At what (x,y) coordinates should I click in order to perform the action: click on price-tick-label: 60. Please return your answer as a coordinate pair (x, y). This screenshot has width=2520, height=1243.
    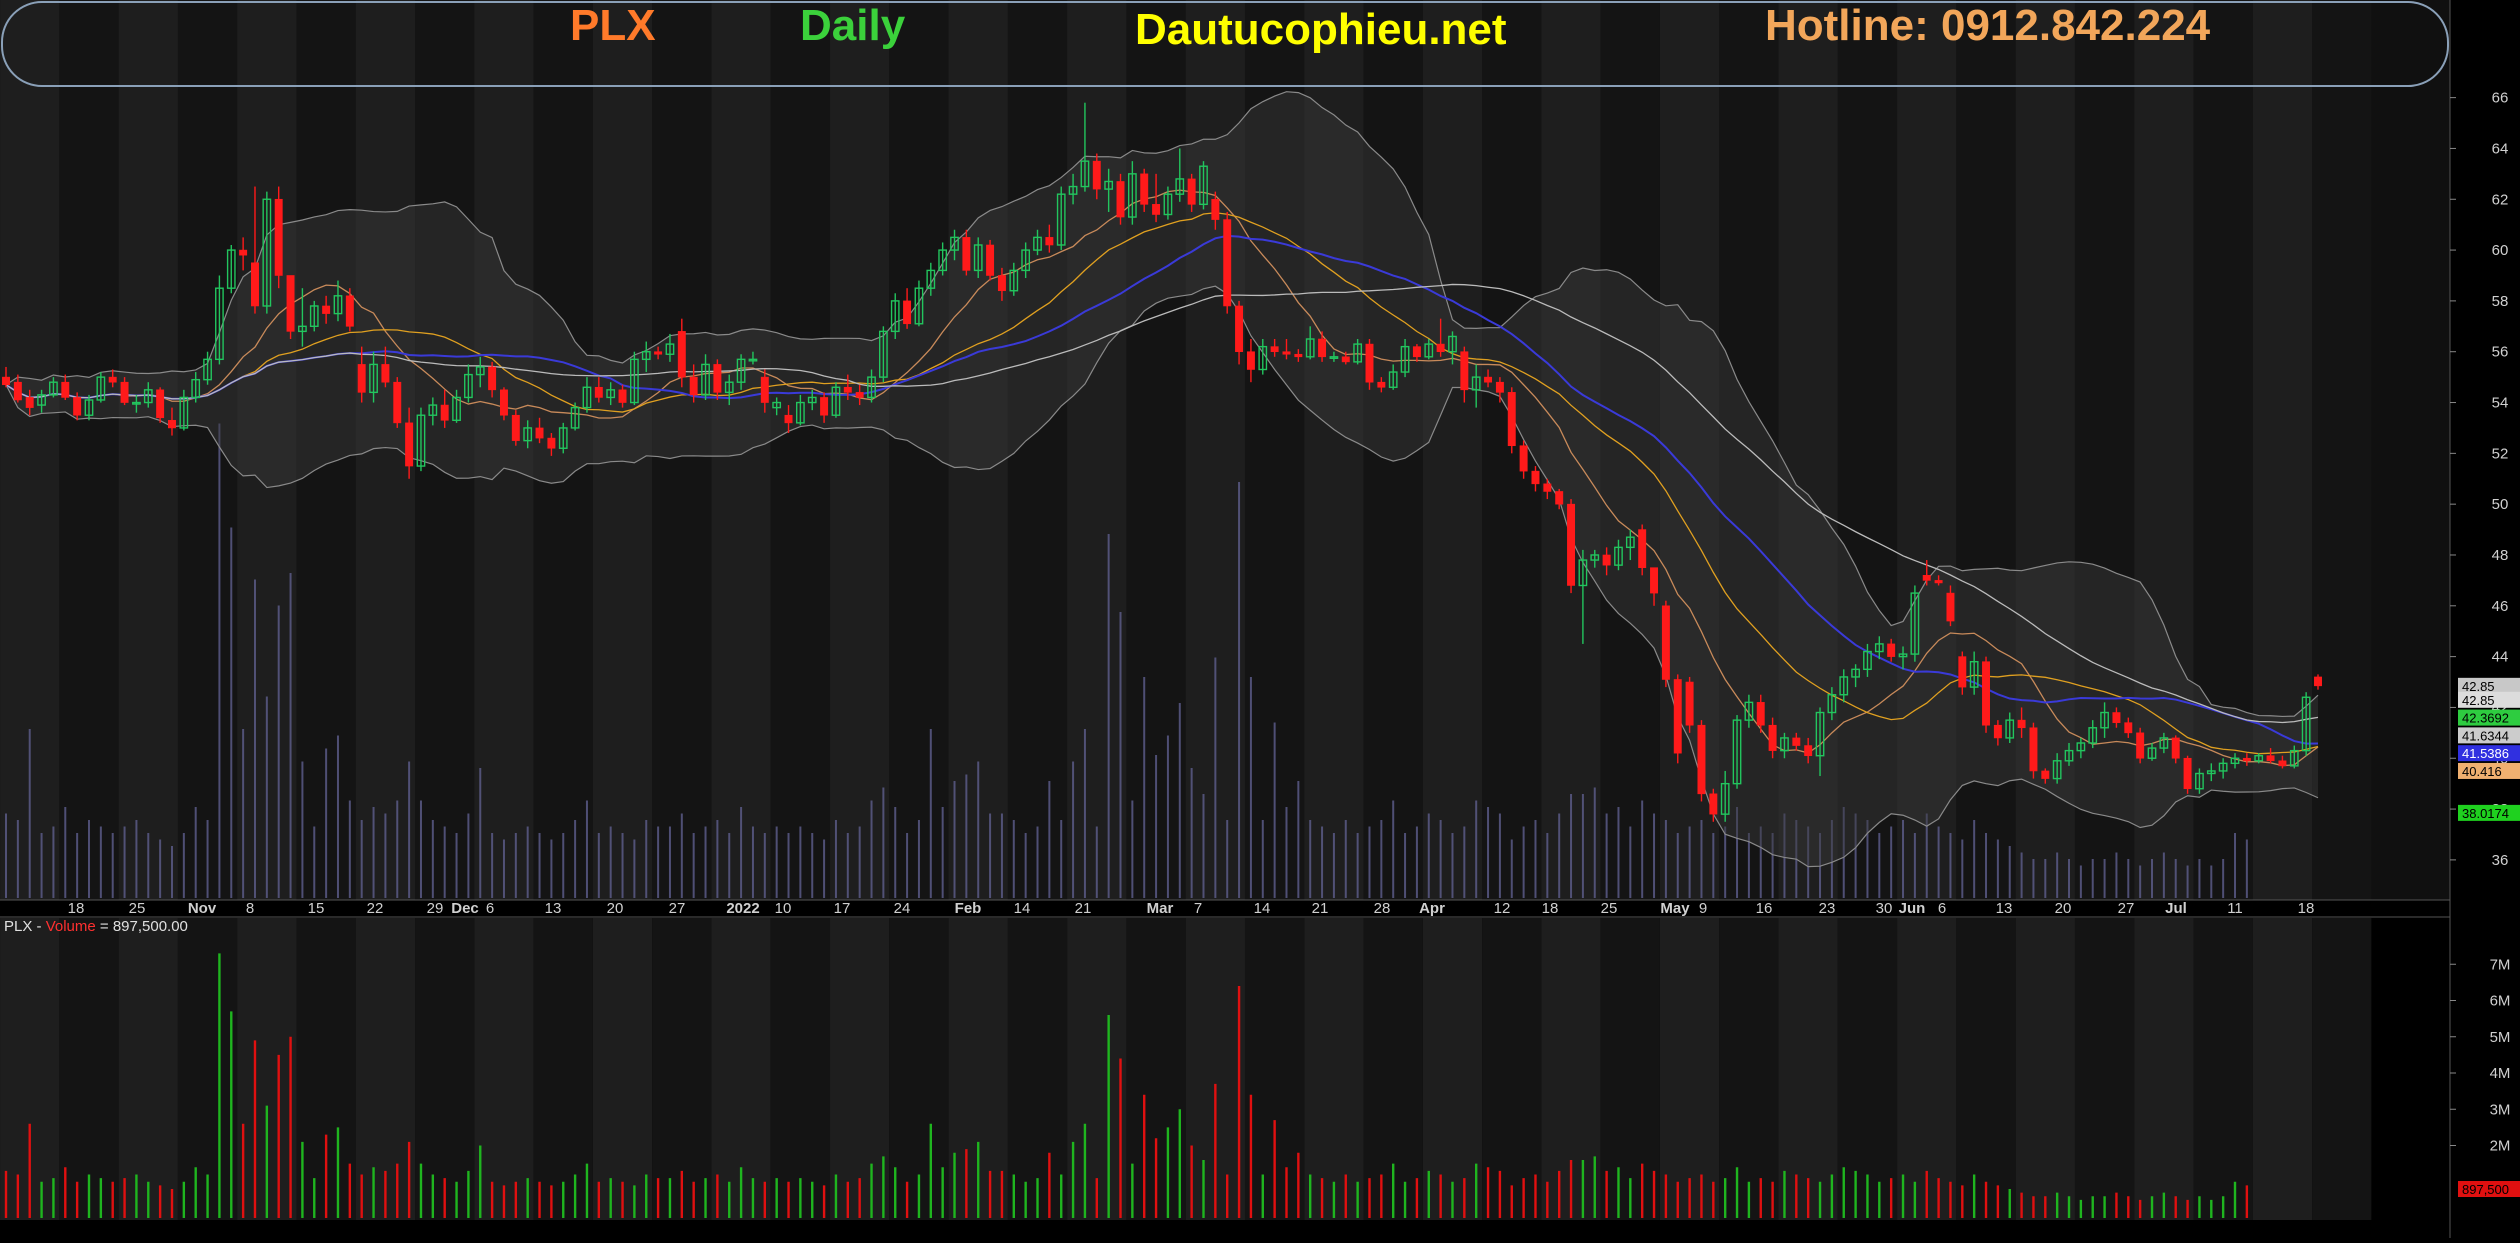
    Looking at the image, I should click on (2500, 250).